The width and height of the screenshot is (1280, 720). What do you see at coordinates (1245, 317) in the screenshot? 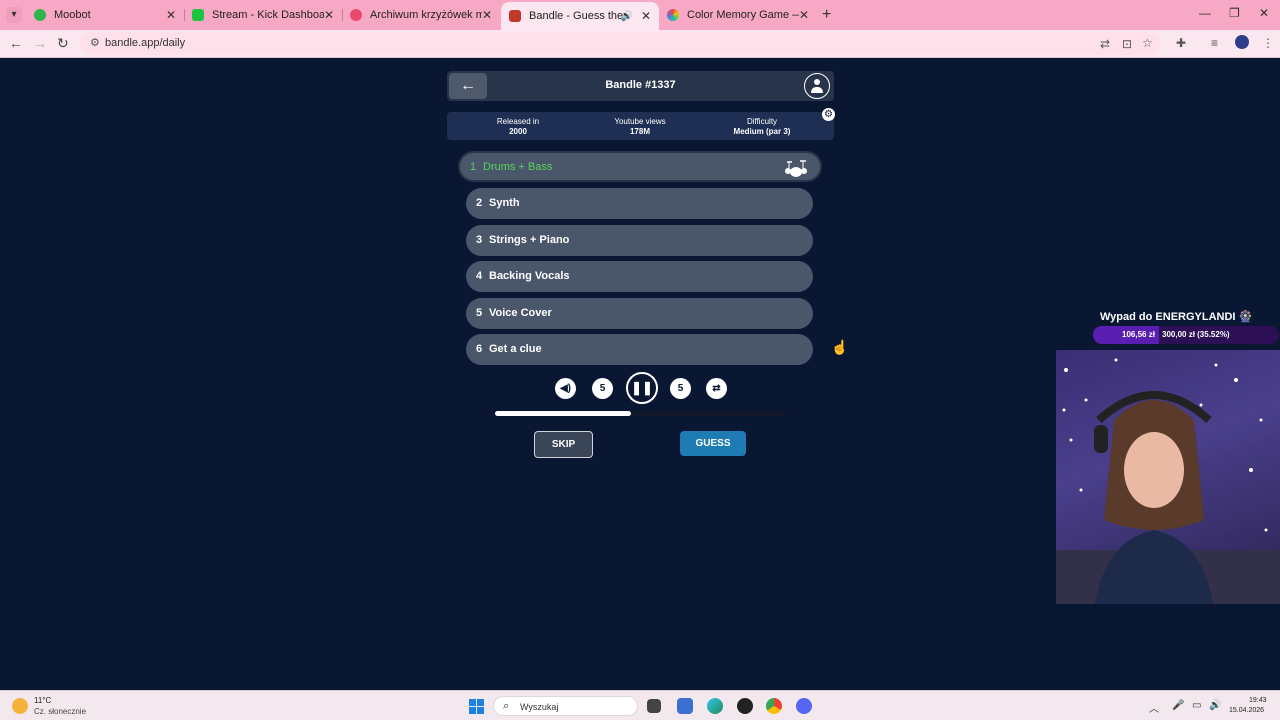
I see `ferris-wheel-icon: 🎡` at bounding box center [1245, 317].